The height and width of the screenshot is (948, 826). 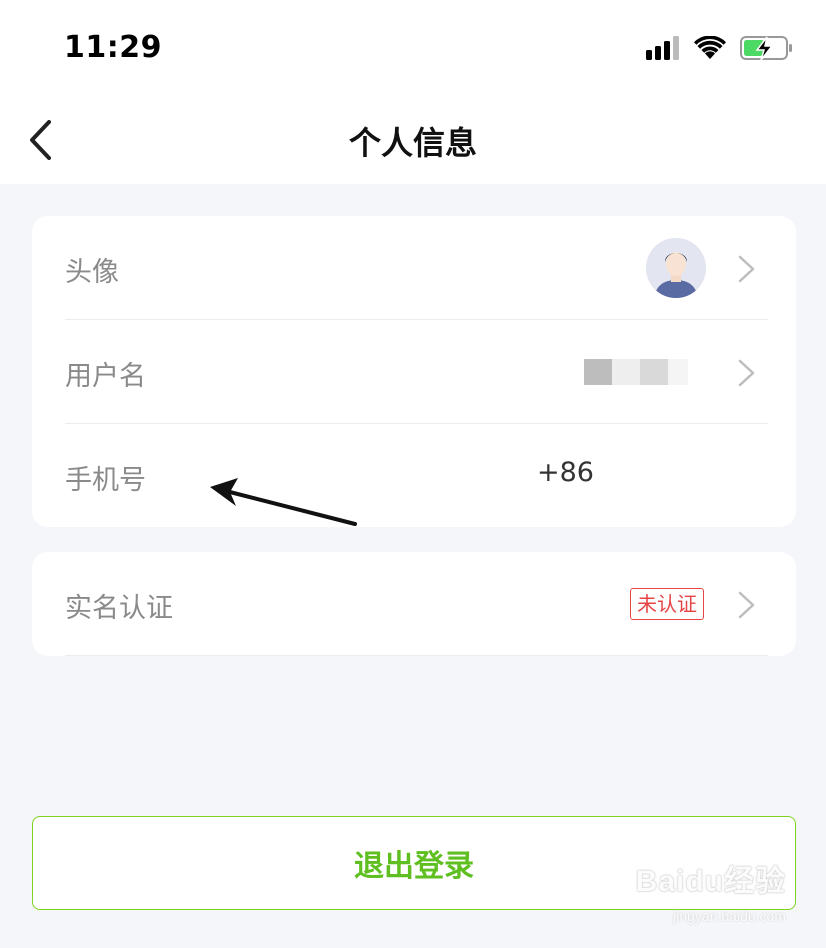 I want to click on verification-label: 实名认证, so click(x=119, y=608).